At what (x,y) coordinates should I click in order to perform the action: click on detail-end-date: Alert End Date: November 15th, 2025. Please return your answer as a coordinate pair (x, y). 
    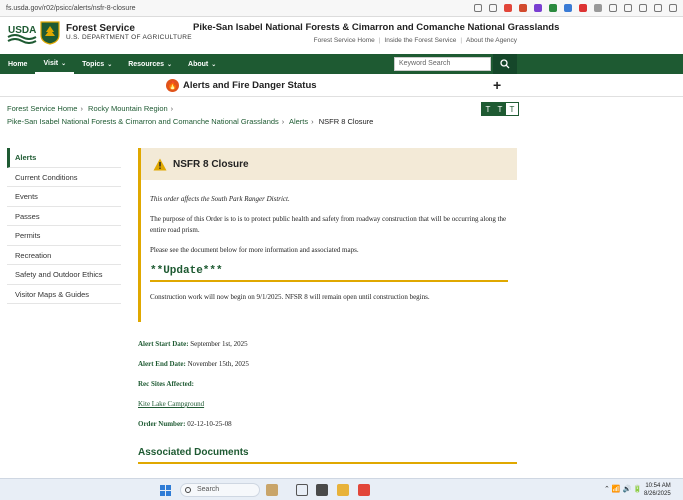
    Looking at the image, I should click on (327, 364).